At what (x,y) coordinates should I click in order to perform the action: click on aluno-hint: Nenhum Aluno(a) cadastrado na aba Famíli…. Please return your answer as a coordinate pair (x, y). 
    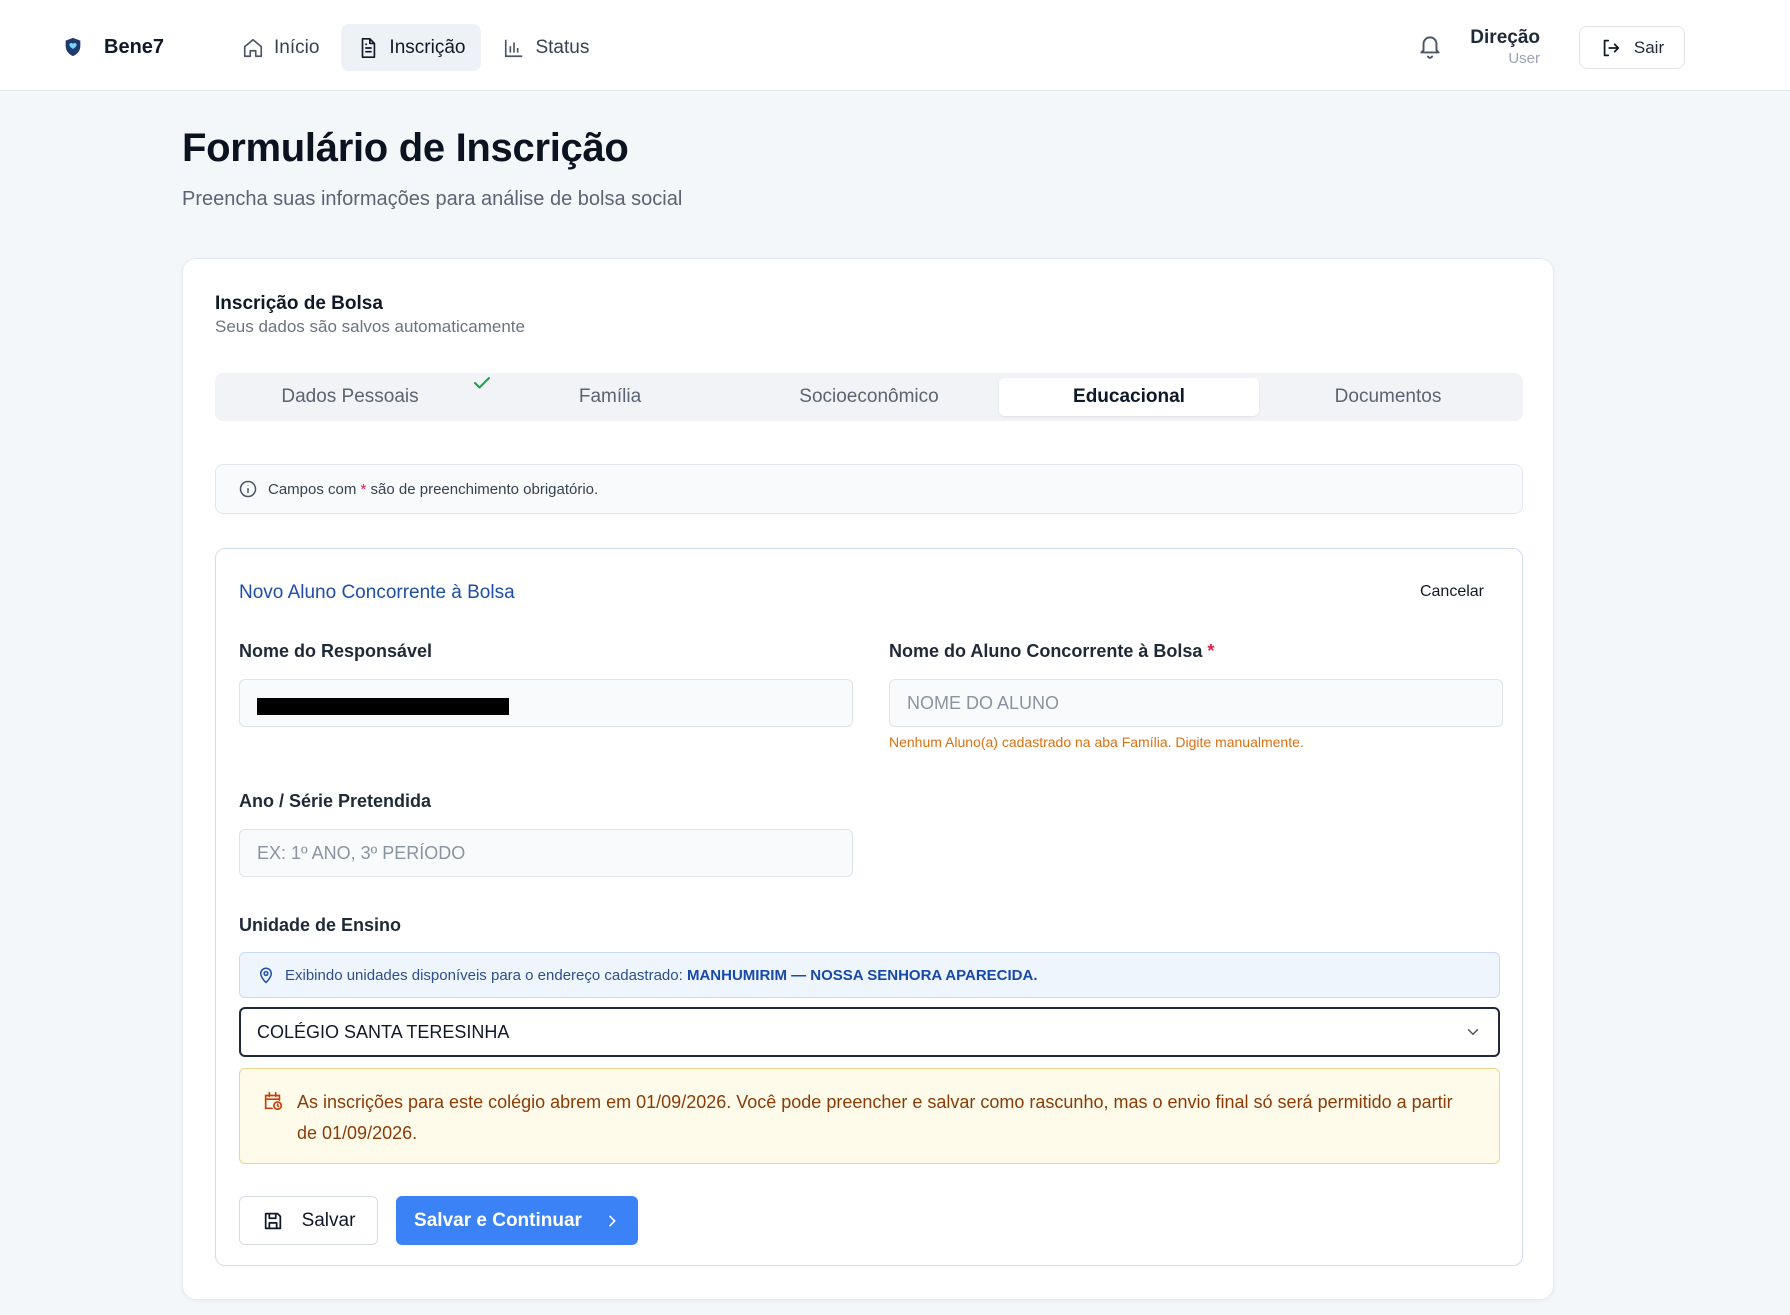
    Looking at the image, I should click on (1096, 742).